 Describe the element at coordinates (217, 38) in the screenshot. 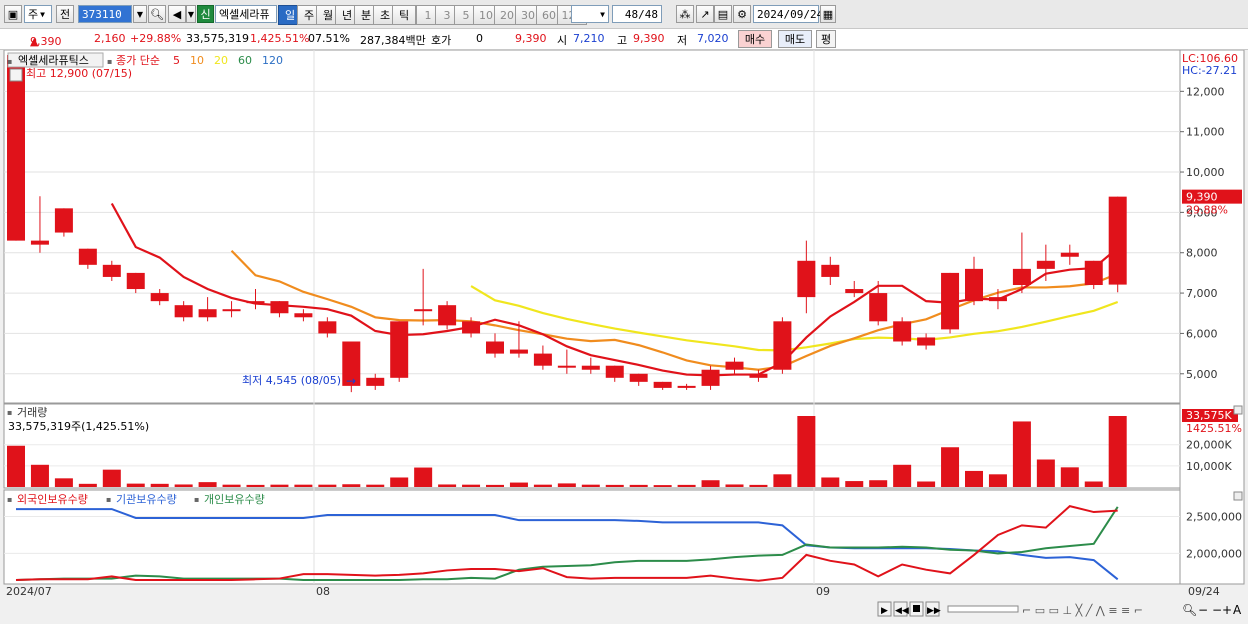

I see `volume-value: 33,575,319` at that location.